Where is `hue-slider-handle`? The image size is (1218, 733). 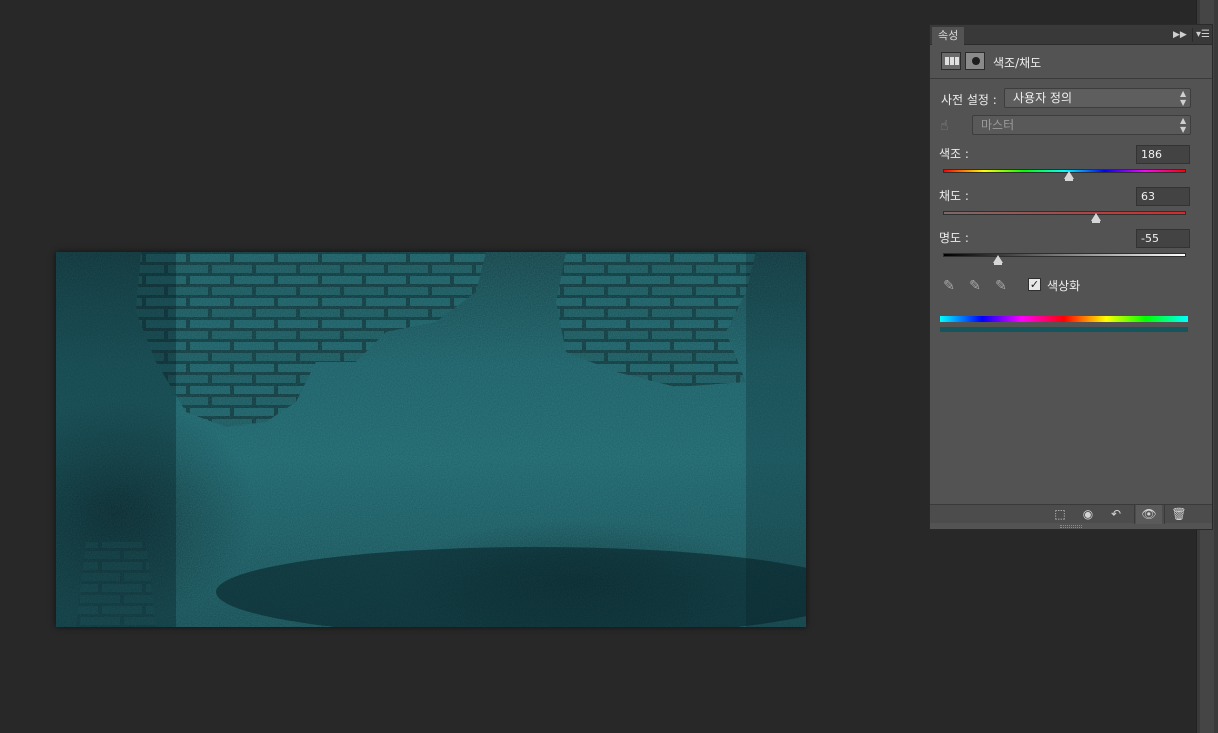 hue-slider-handle is located at coordinates (1068, 176).